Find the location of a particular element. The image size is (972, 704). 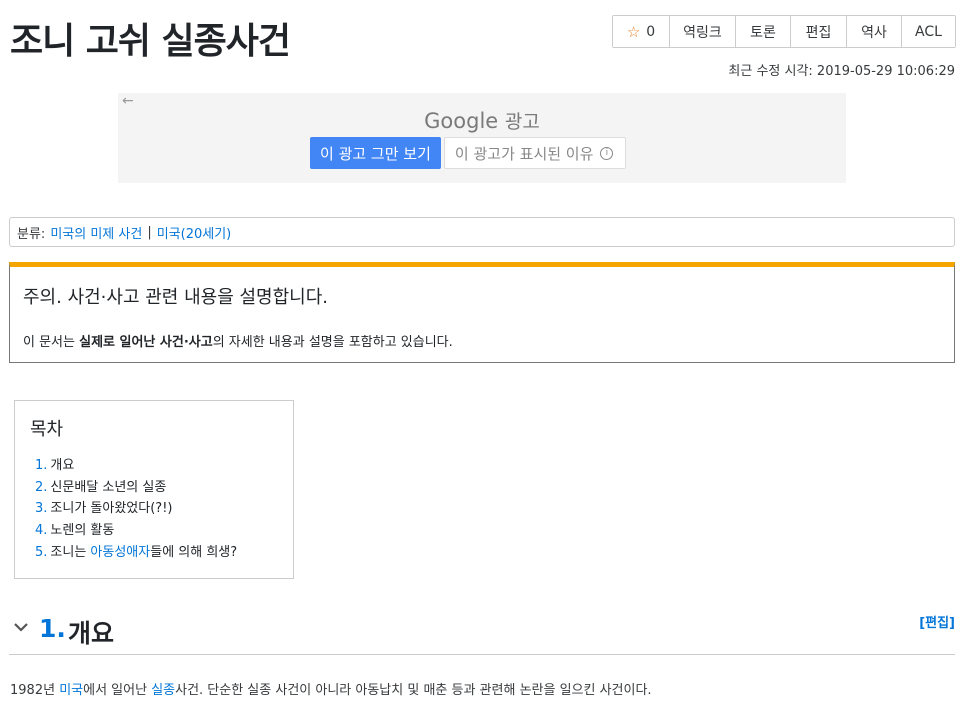

stop-ad-button: 이 광고 그만 보기 is located at coordinates (375, 153).